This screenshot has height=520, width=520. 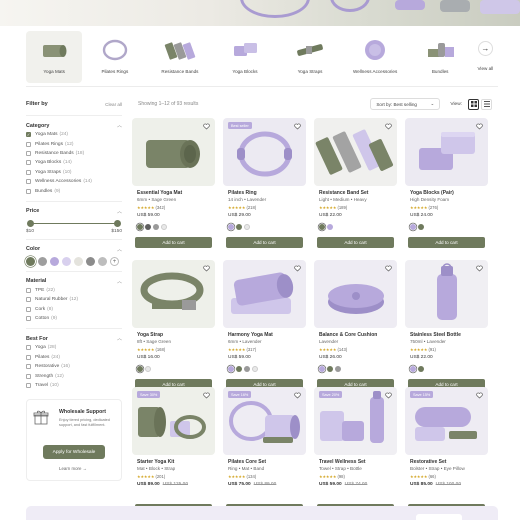 What do you see at coordinates (74, 181) in the screenshot?
I see `category-checkbox-wellness-accessories: Wellness Accessories (14)` at bounding box center [74, 181].